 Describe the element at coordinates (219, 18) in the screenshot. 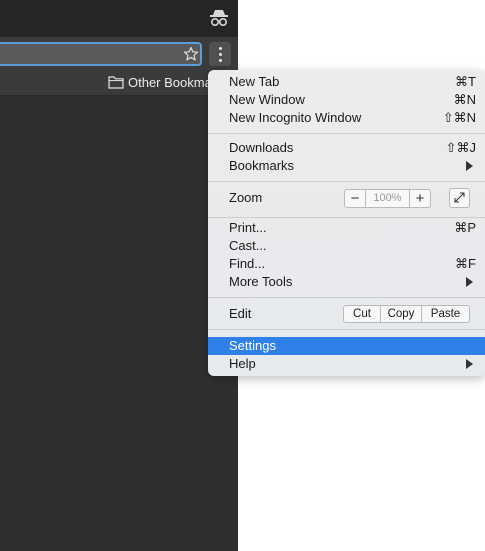

I see `incognito-icon` at that location.